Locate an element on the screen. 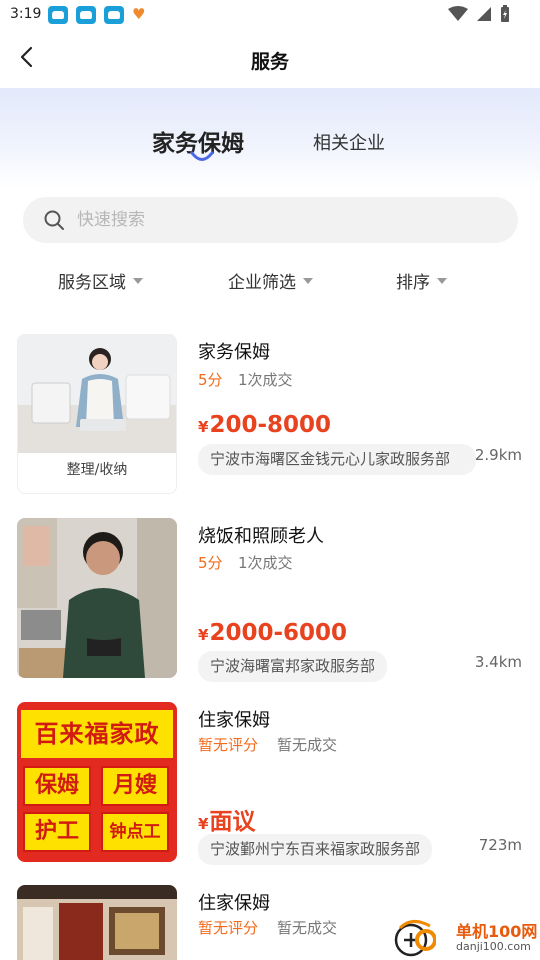 Image resolution: width=540 pixels, height=960 pixels. top-nav: 服务 is located at coordinates (270, 60).